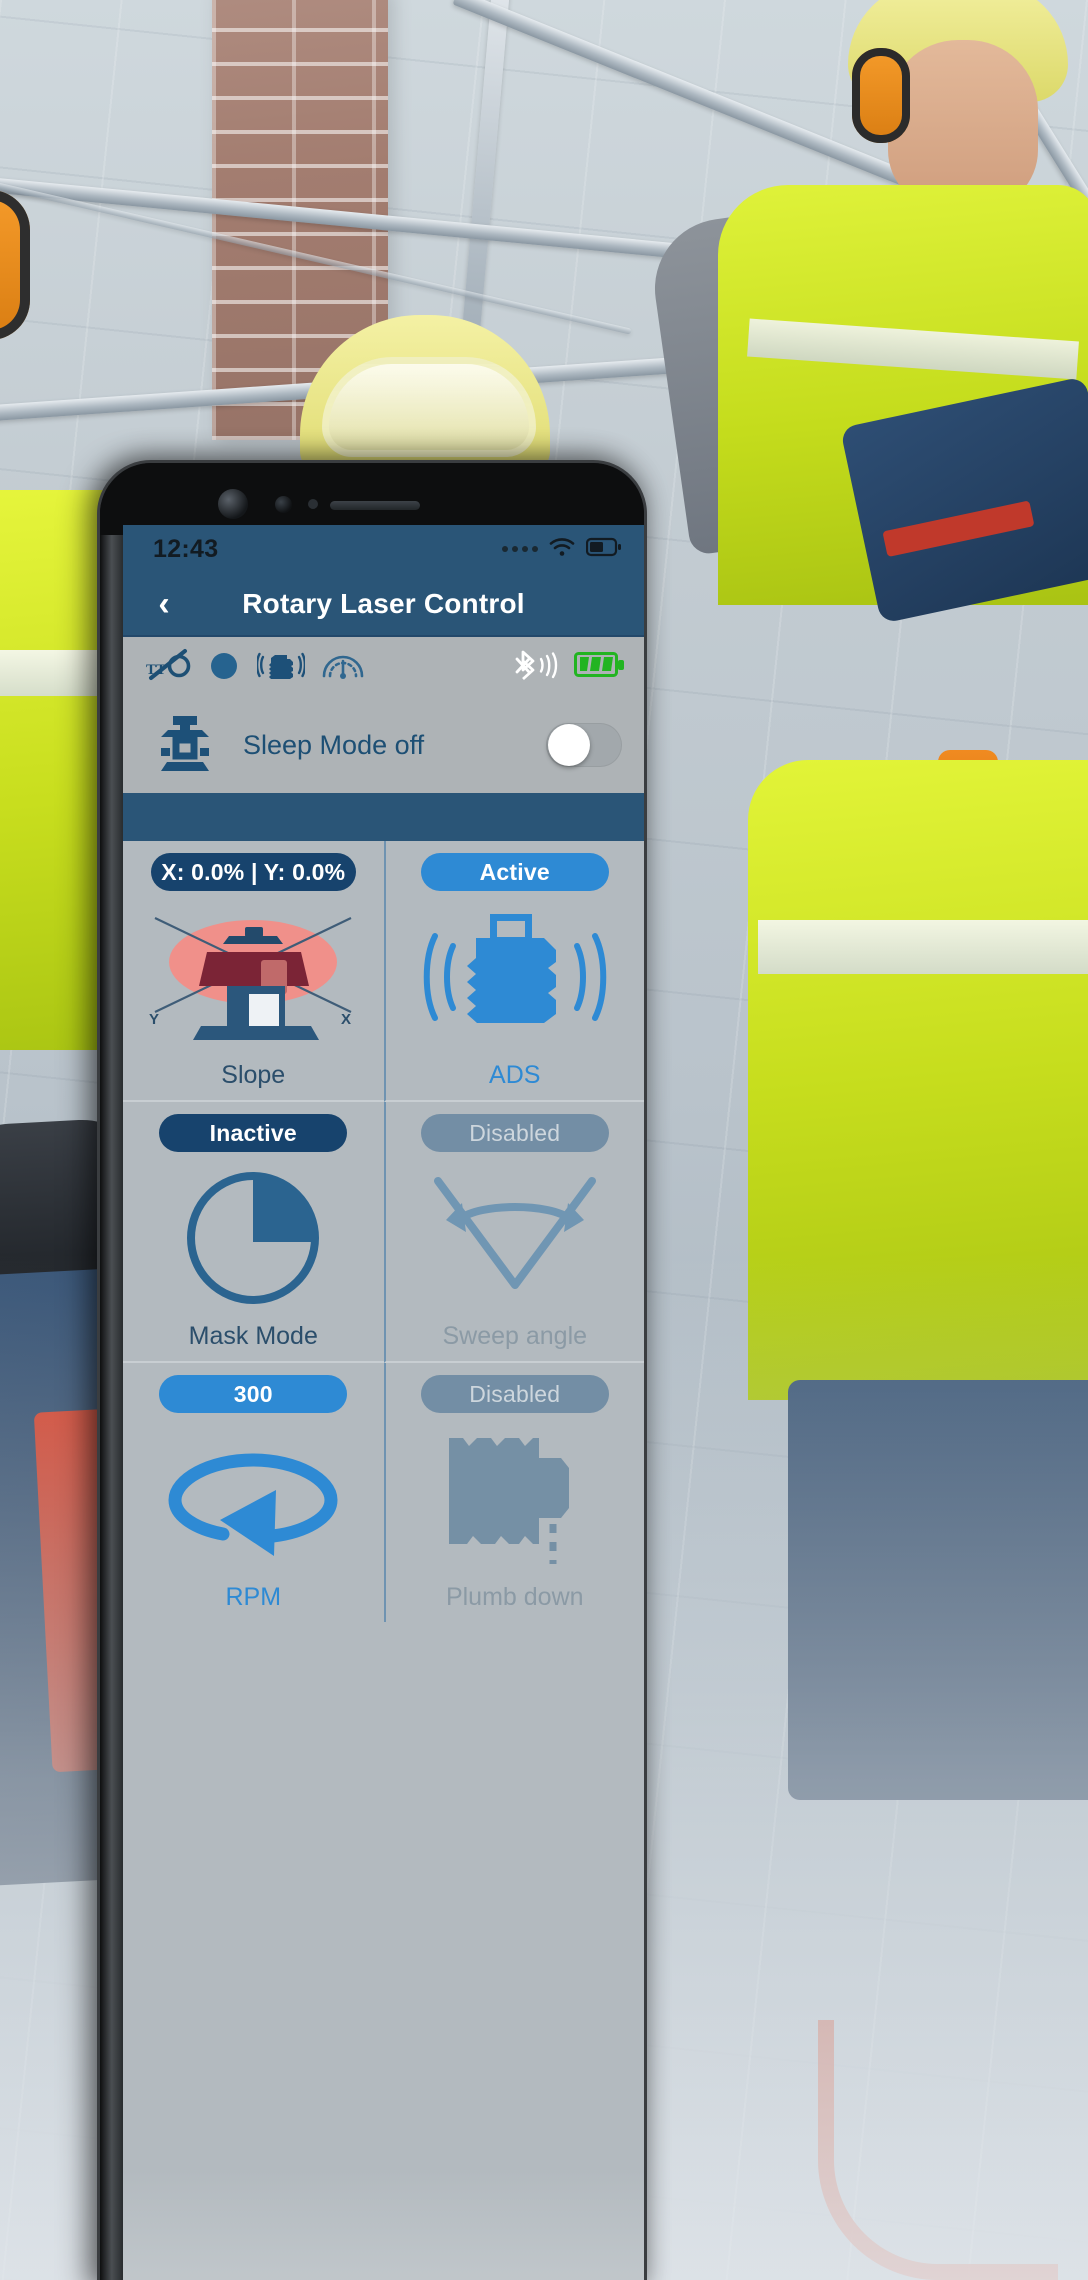  I want to click on back-button: ‹, so click(164, 604).